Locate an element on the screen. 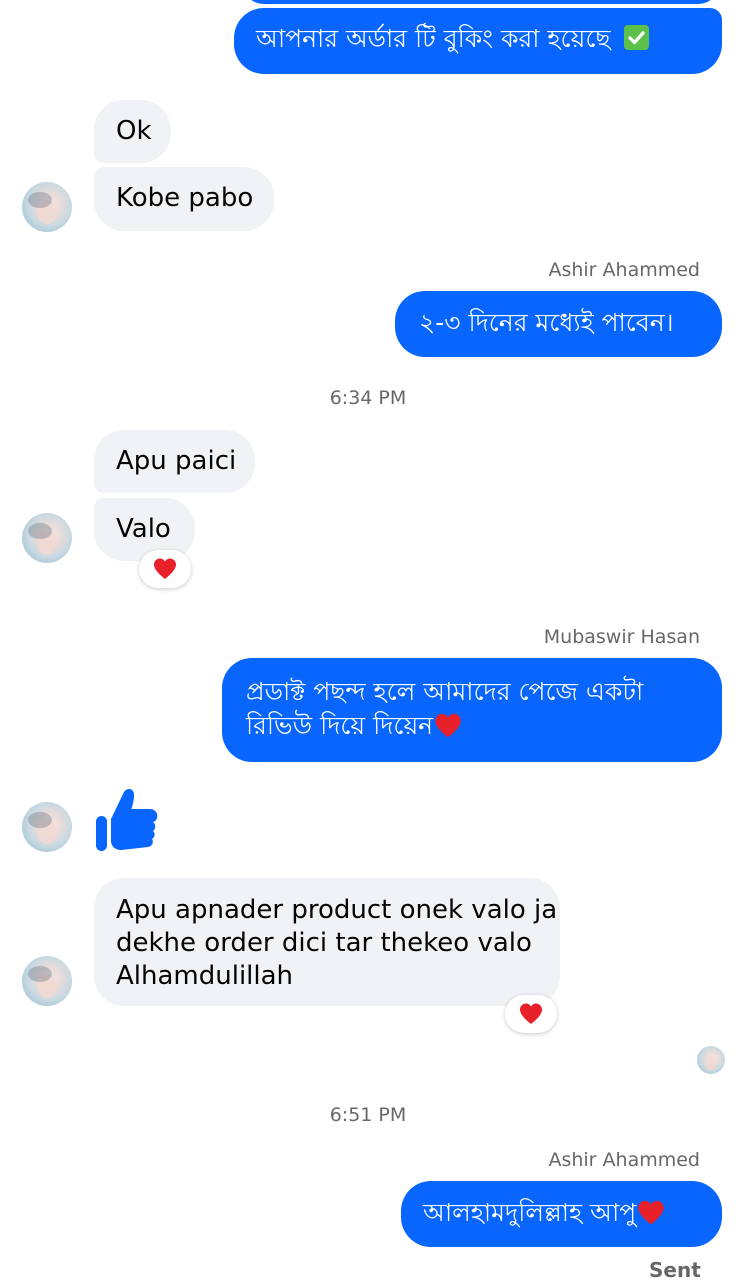  message-bubble-outgoing: ২-৩ দিনের মধ্যেই পাবেন। is located at coordinates (558, 324).